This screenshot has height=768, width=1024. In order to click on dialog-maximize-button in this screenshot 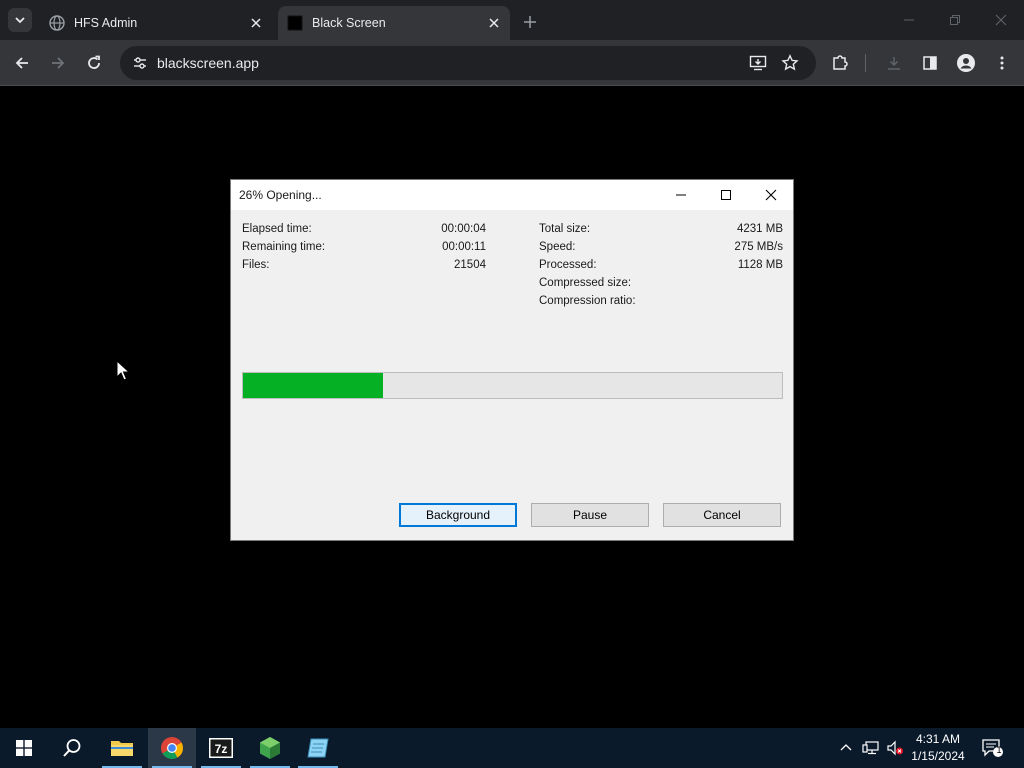, I will do `click(726, 195)`.